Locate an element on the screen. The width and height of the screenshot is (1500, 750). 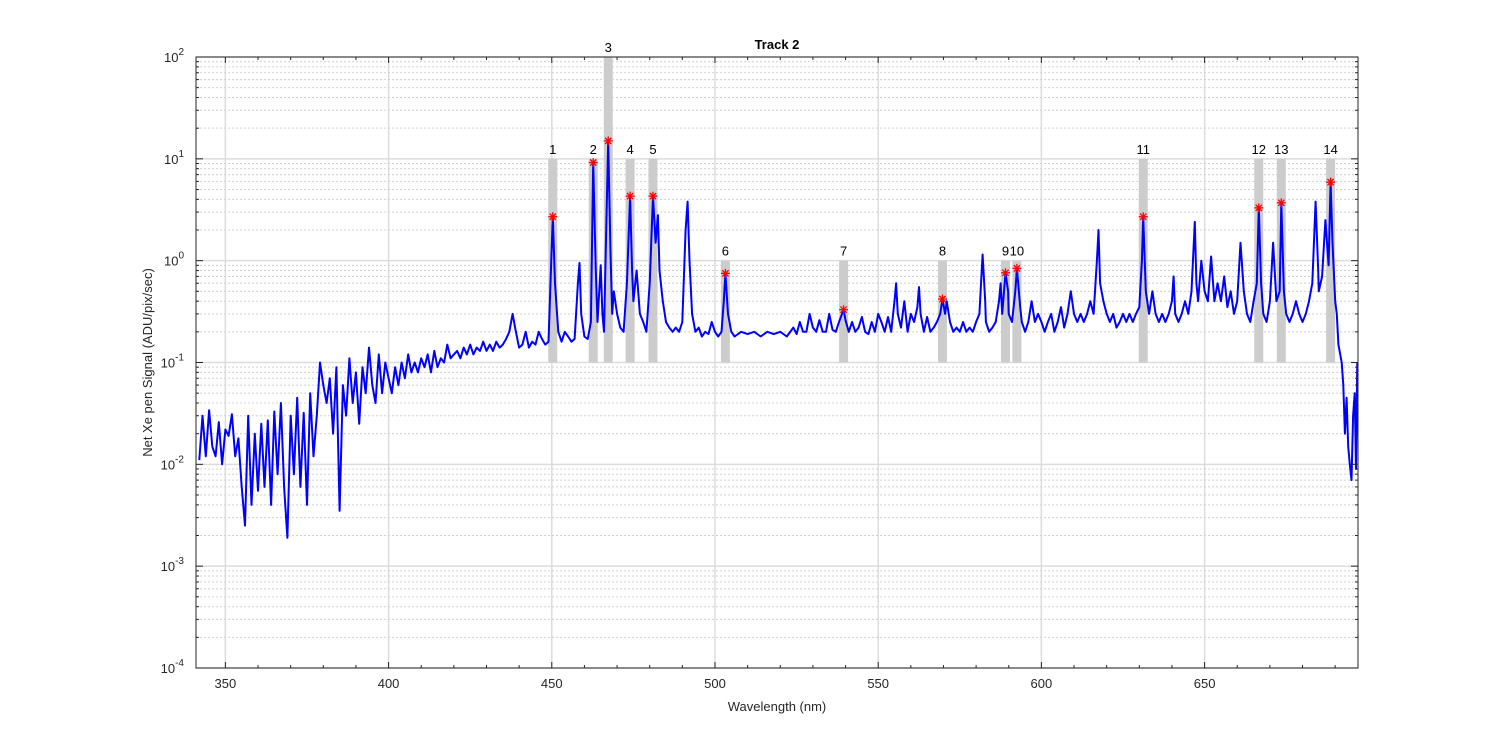
peak-number-label: 6 is located at coordinates (725, 251).